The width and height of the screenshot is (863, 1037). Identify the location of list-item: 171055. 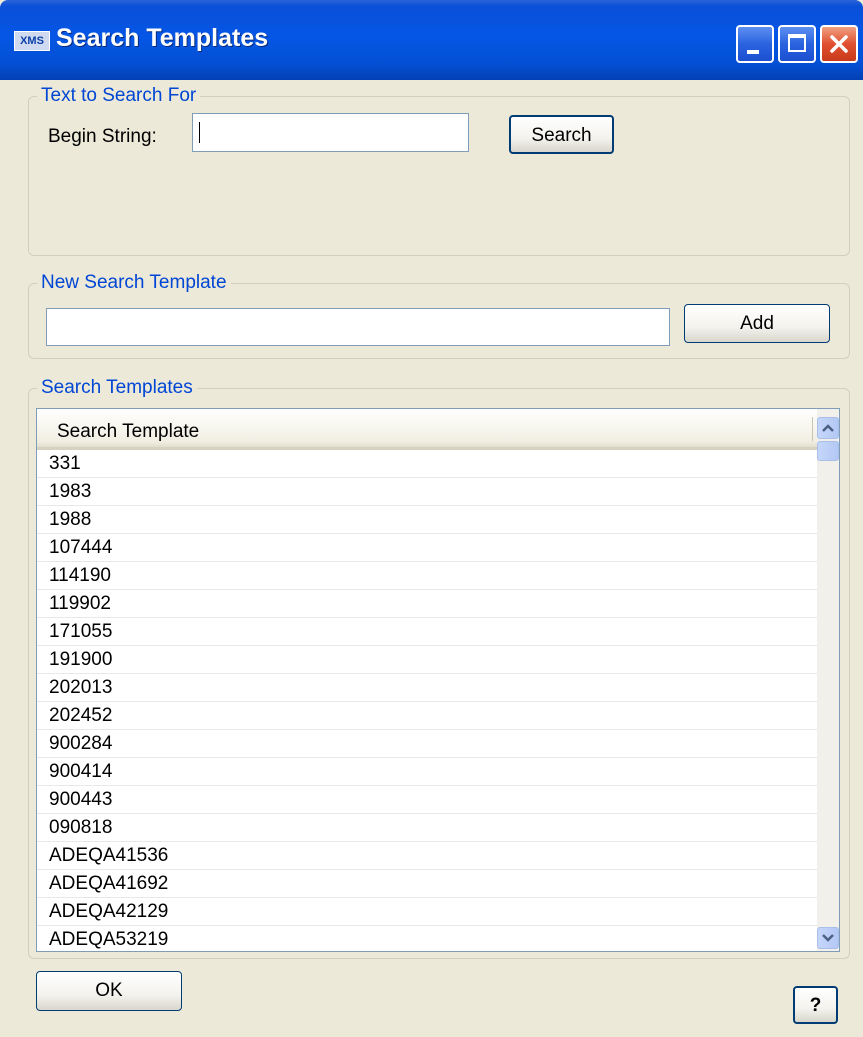
(427, 632).